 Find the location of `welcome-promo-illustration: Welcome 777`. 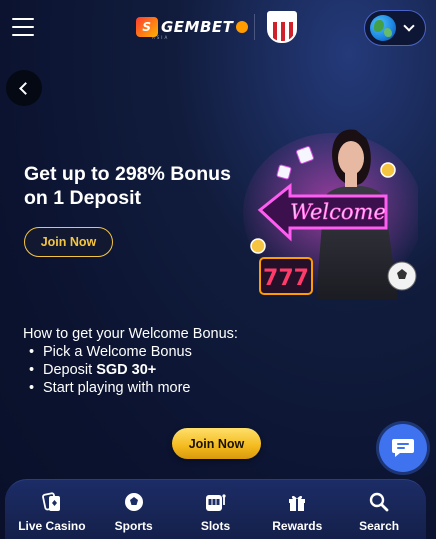

welcome-promo-illustration: Welcome 777 is located at coordinates (330, 214).